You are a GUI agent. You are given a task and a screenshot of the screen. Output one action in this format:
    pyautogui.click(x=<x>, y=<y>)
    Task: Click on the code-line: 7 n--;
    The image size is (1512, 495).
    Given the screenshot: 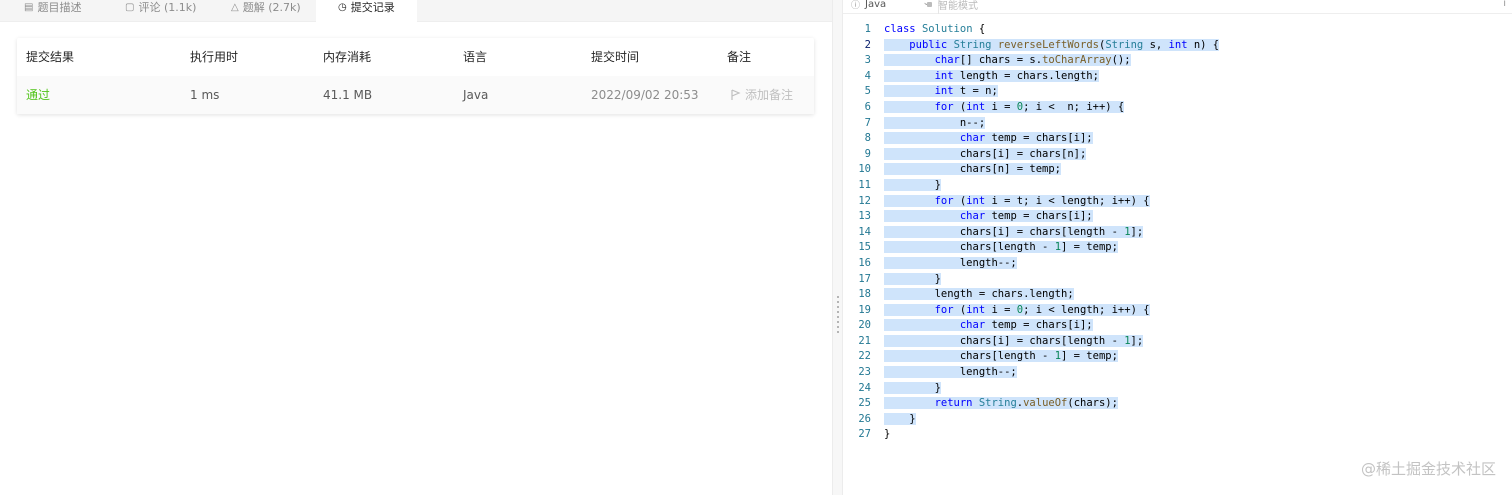 What is the action you would take?
    pyautogui.click(x=1177, y=124)
    